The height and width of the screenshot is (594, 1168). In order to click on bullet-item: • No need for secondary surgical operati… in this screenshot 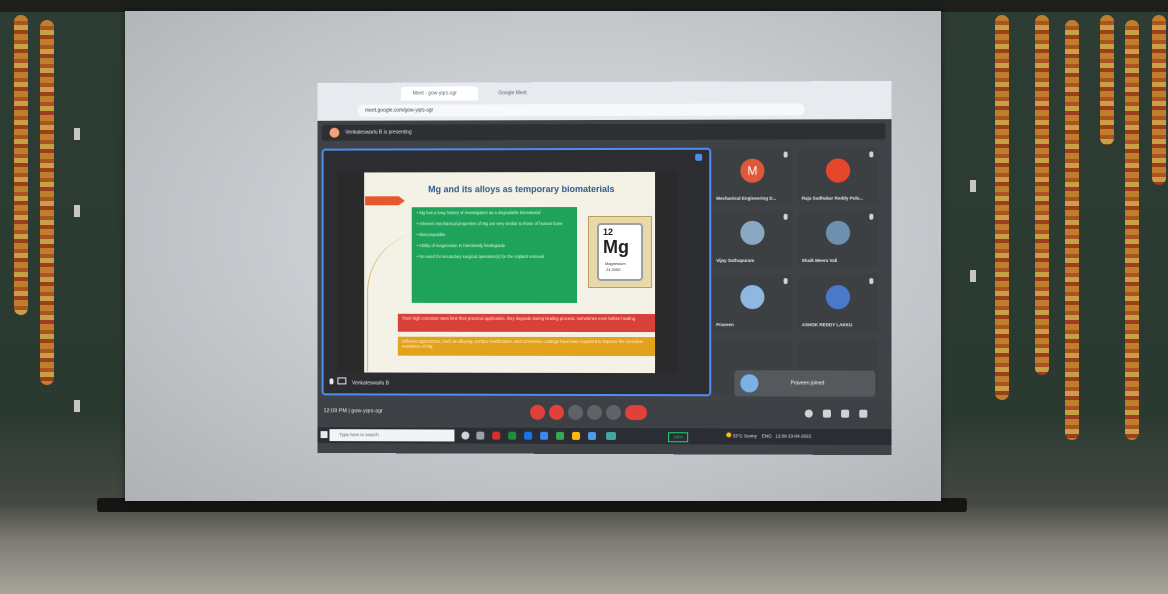, I will do `click(480, 257)`.